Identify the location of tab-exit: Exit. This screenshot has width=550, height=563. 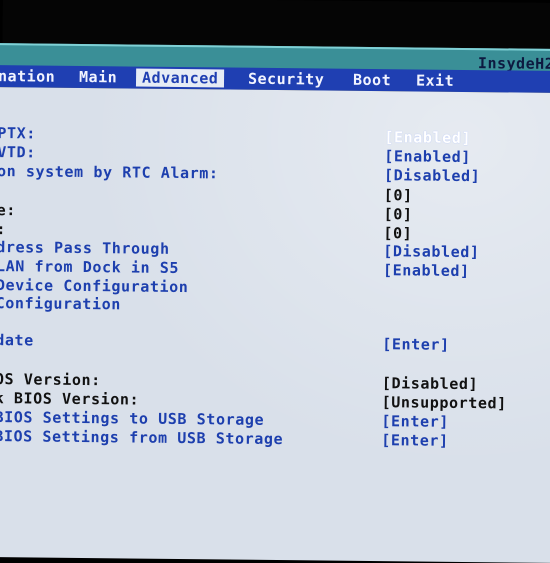
(435, 80).